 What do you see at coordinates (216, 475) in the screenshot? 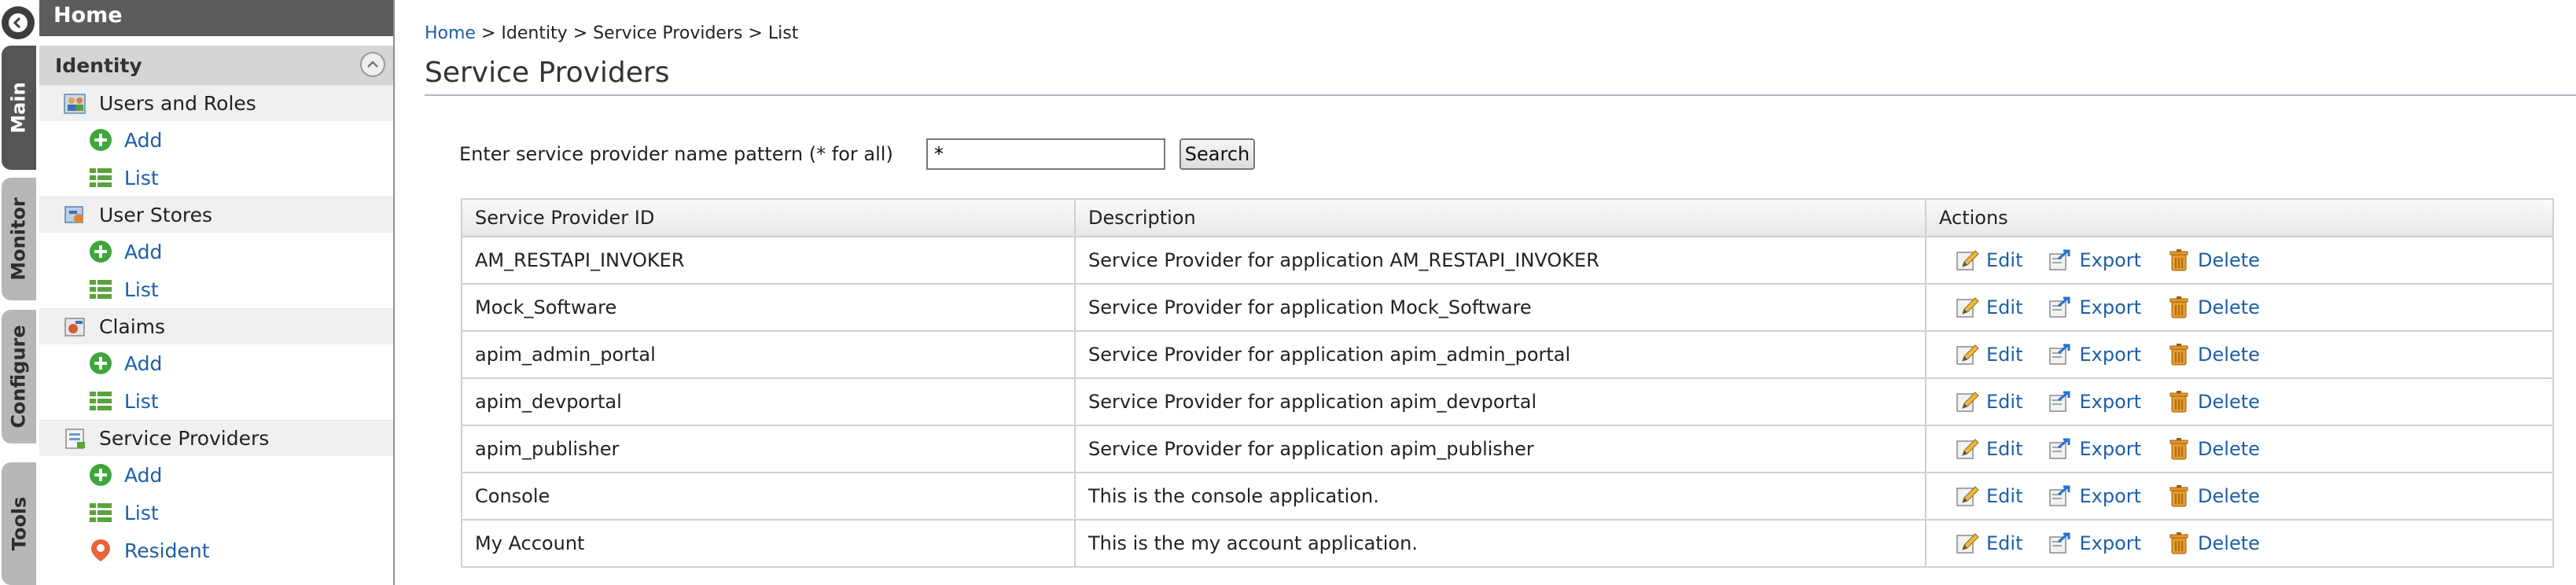
I see `sidebar-item-service-providers-add: Add` at bounding box center [216, 475].